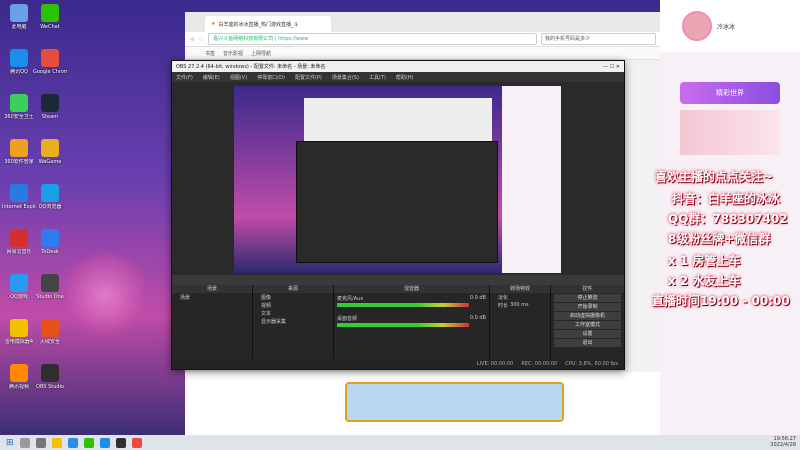 This screenshot has height=450, width=800. Describe the element at coordinates (345, 77) in the screenshot. I see `menu-item: 场景集合(S)` at that location.